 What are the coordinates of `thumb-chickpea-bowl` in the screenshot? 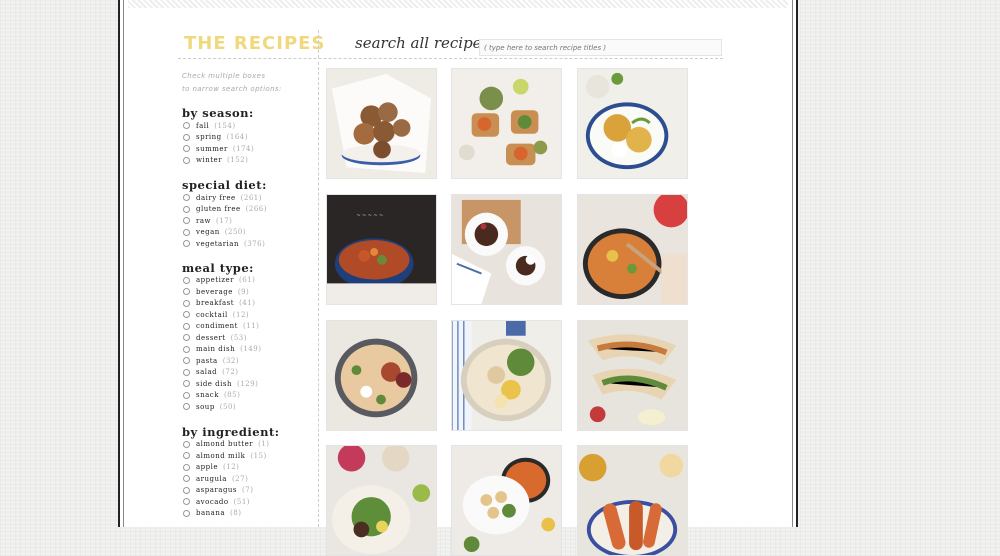 It's located at (506, 500).